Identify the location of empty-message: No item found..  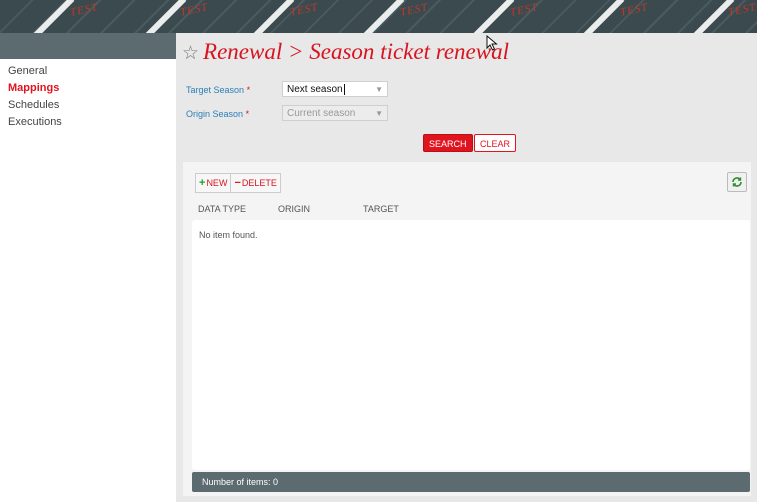
(228, 235).